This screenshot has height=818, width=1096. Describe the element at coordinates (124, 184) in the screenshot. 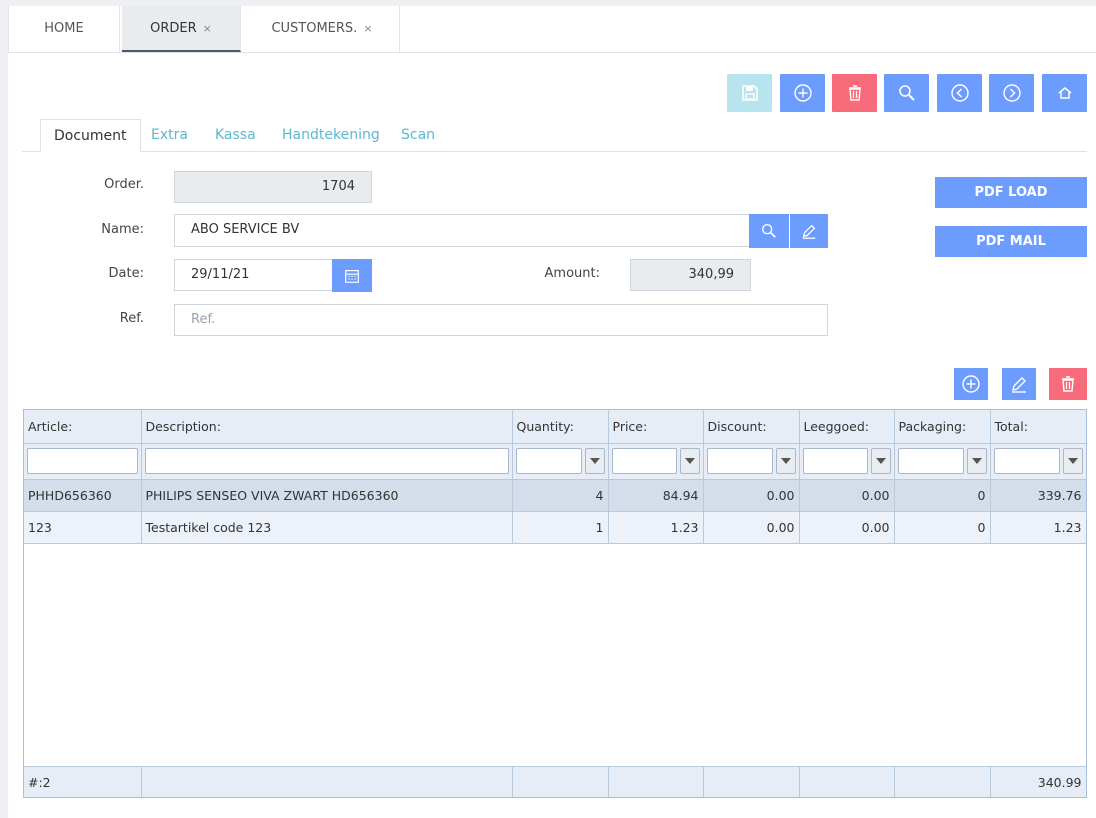

I see `order-label: Order.` at that location.